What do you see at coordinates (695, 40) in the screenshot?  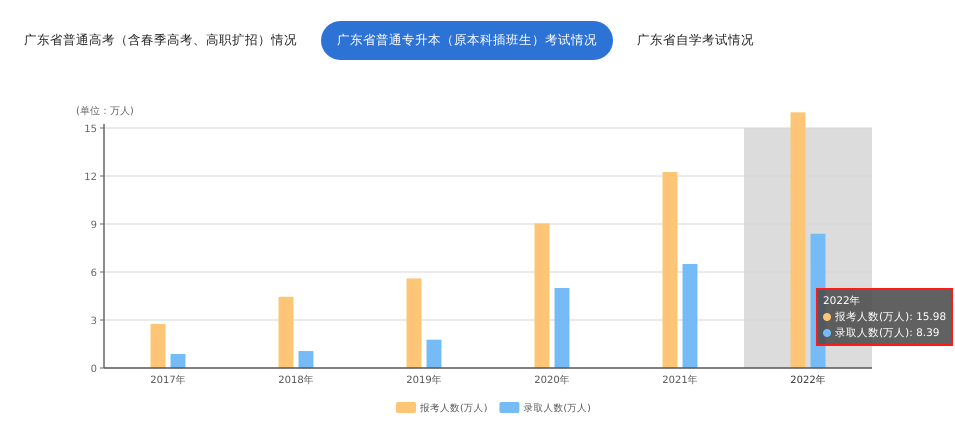 I see `tab: 广东省自学考试情况` at bounding box center [695, 40].